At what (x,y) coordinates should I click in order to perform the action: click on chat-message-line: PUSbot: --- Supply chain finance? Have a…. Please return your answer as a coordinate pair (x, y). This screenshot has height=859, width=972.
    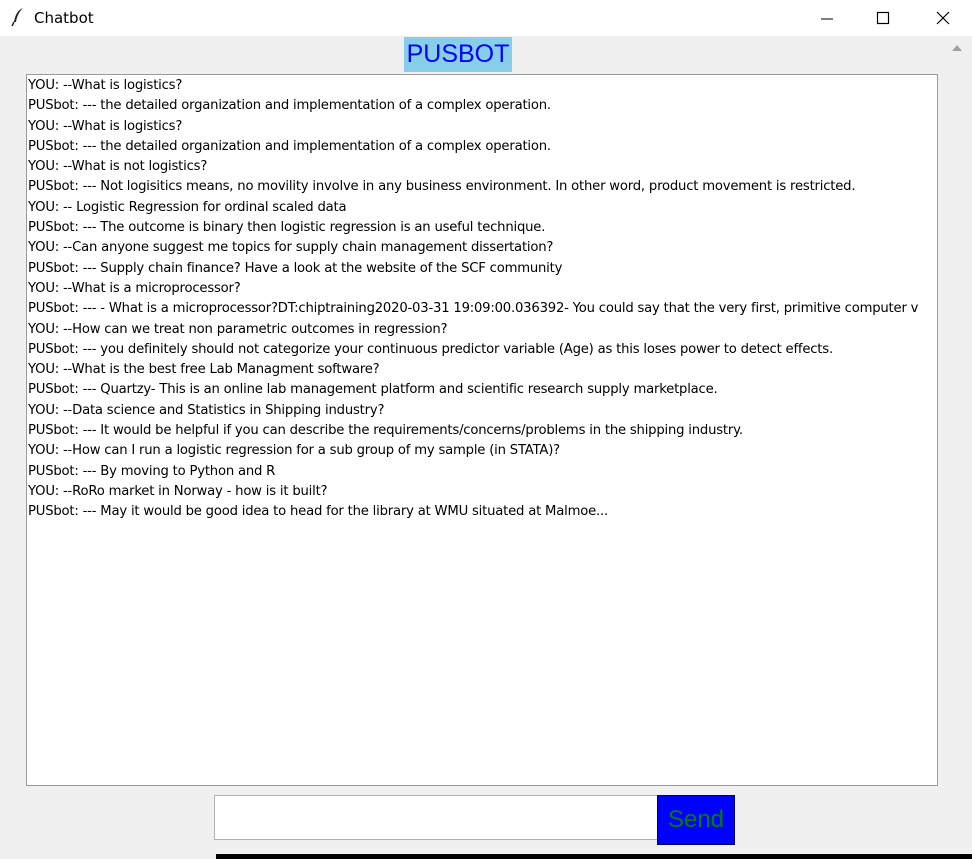
    Looking at the image, I should click on (295, 268).